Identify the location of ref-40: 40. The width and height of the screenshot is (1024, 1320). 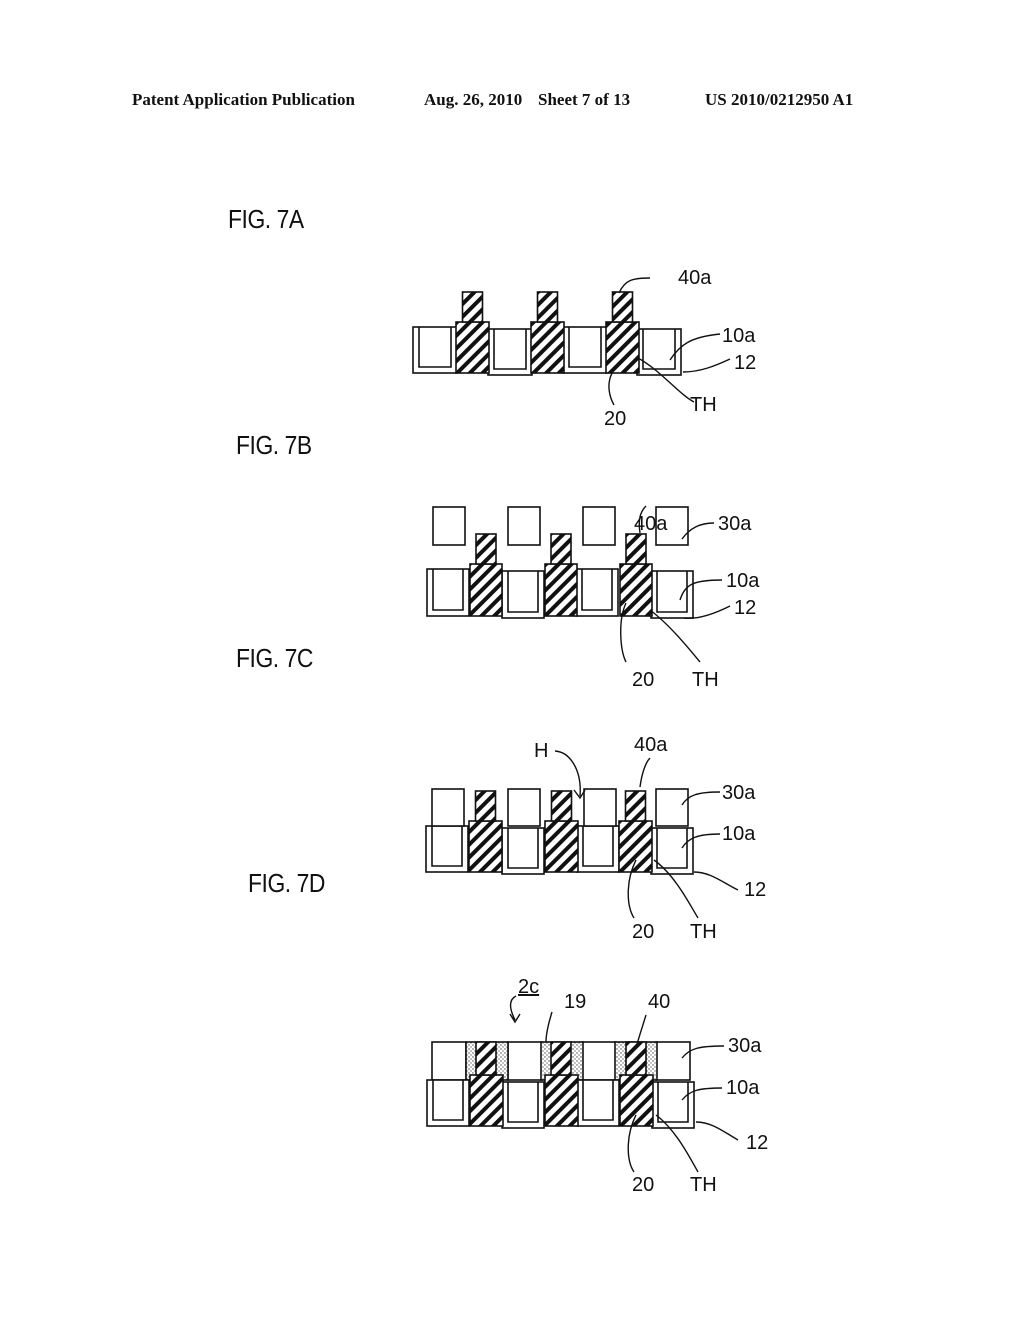
(659, 1002).